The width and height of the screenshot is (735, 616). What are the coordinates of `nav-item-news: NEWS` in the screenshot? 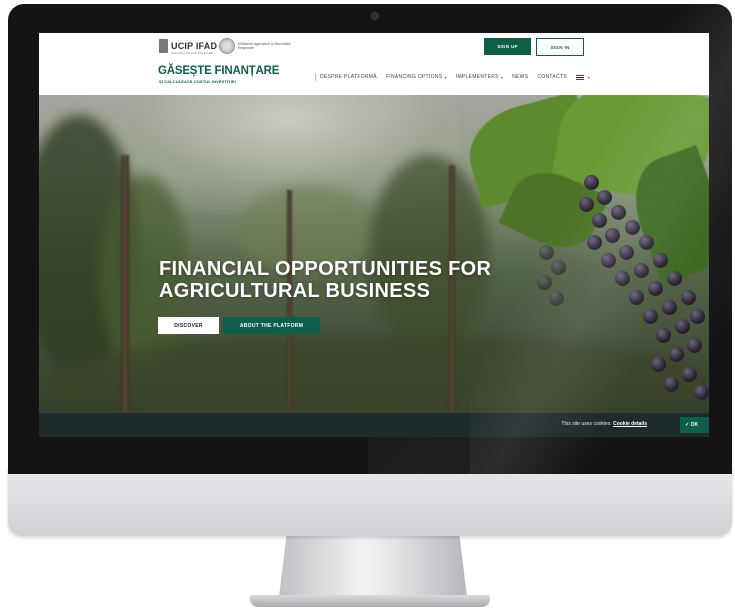 It's located at (520, 77).